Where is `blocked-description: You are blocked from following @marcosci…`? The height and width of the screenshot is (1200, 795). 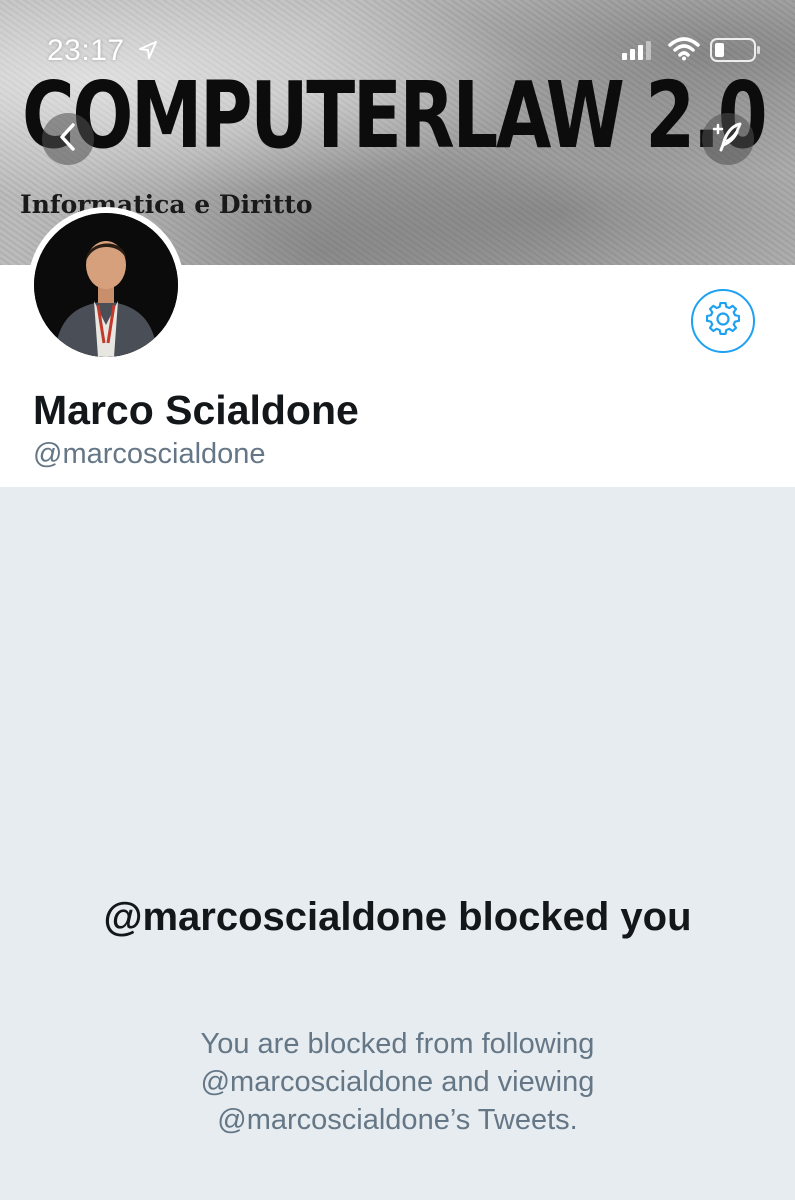
blocked-description: You are blocked from following @marcosci… is located at coordinates (397, 1082).